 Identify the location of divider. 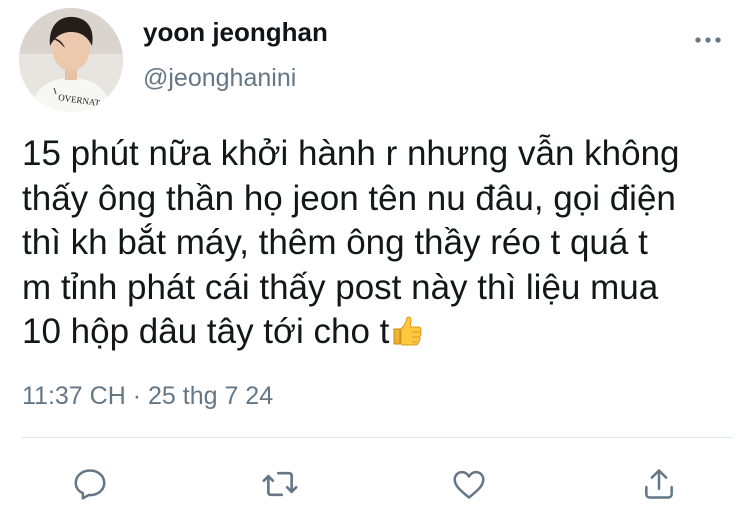
(377, 437).